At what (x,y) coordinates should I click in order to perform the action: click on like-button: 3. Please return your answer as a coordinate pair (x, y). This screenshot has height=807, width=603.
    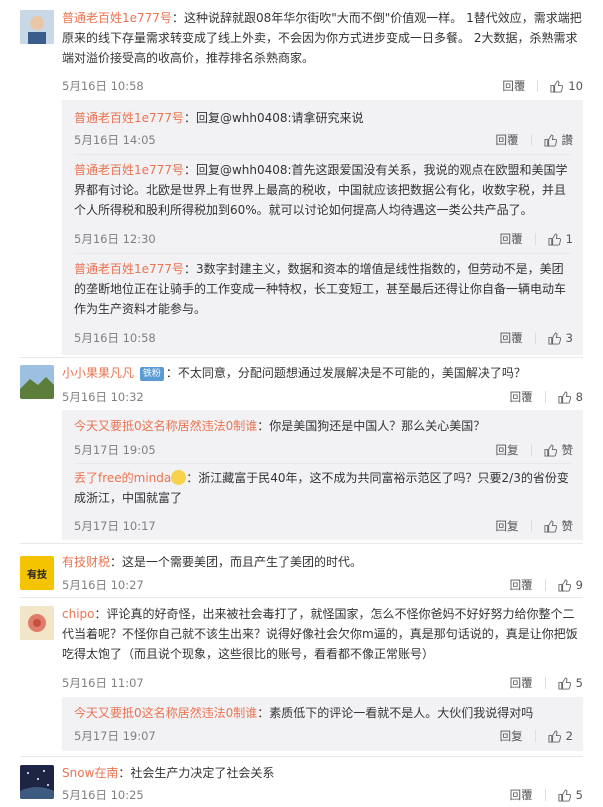
    Looking at the image, I should click on (560, 338).